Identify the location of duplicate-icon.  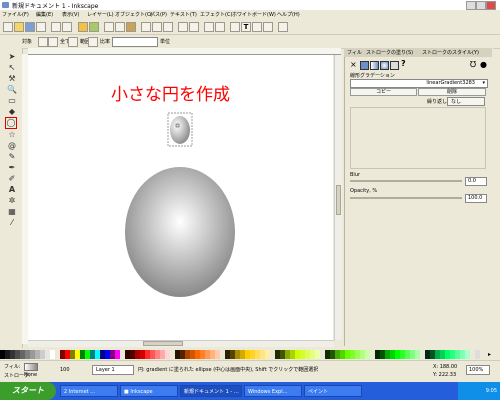
(183, 27).